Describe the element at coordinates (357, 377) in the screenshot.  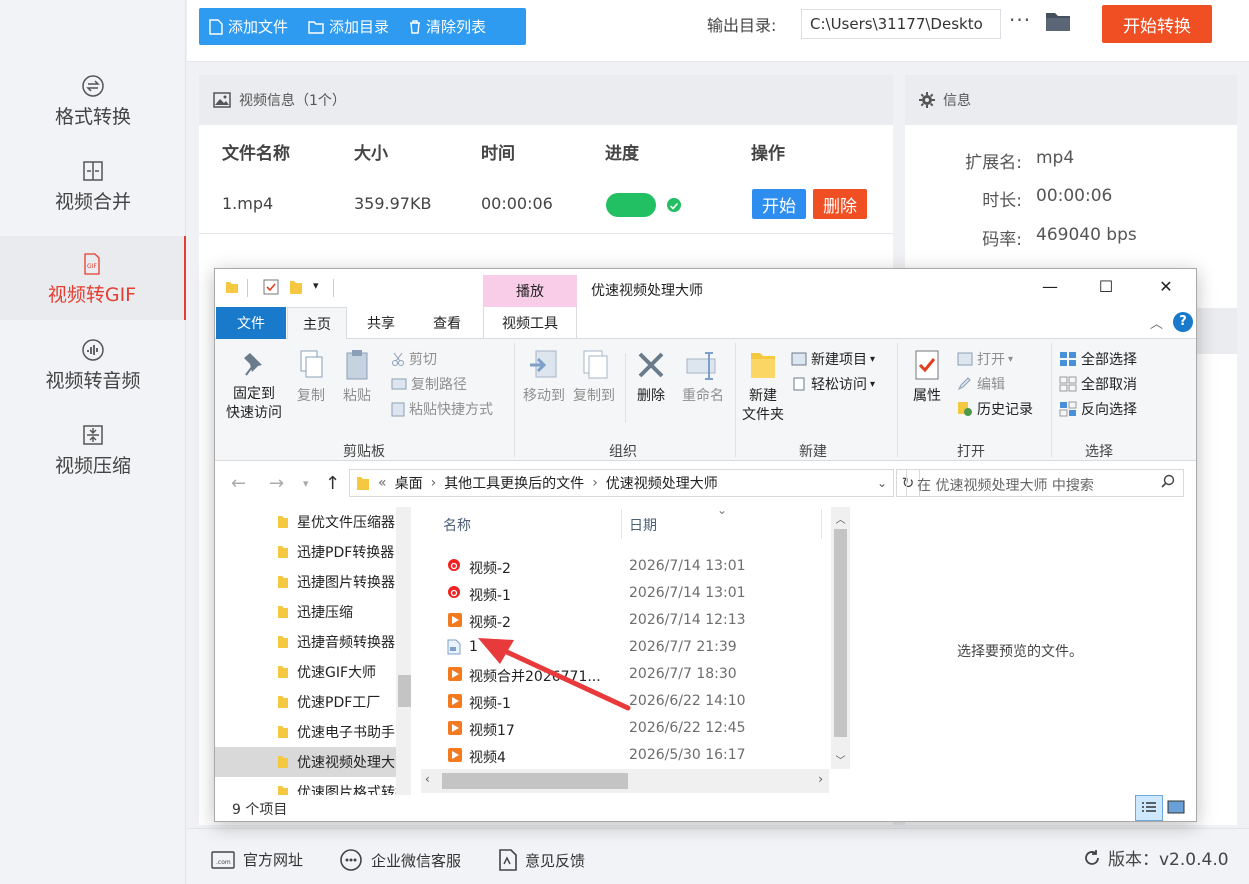
I see `paste-button: 粘贴` at that location.